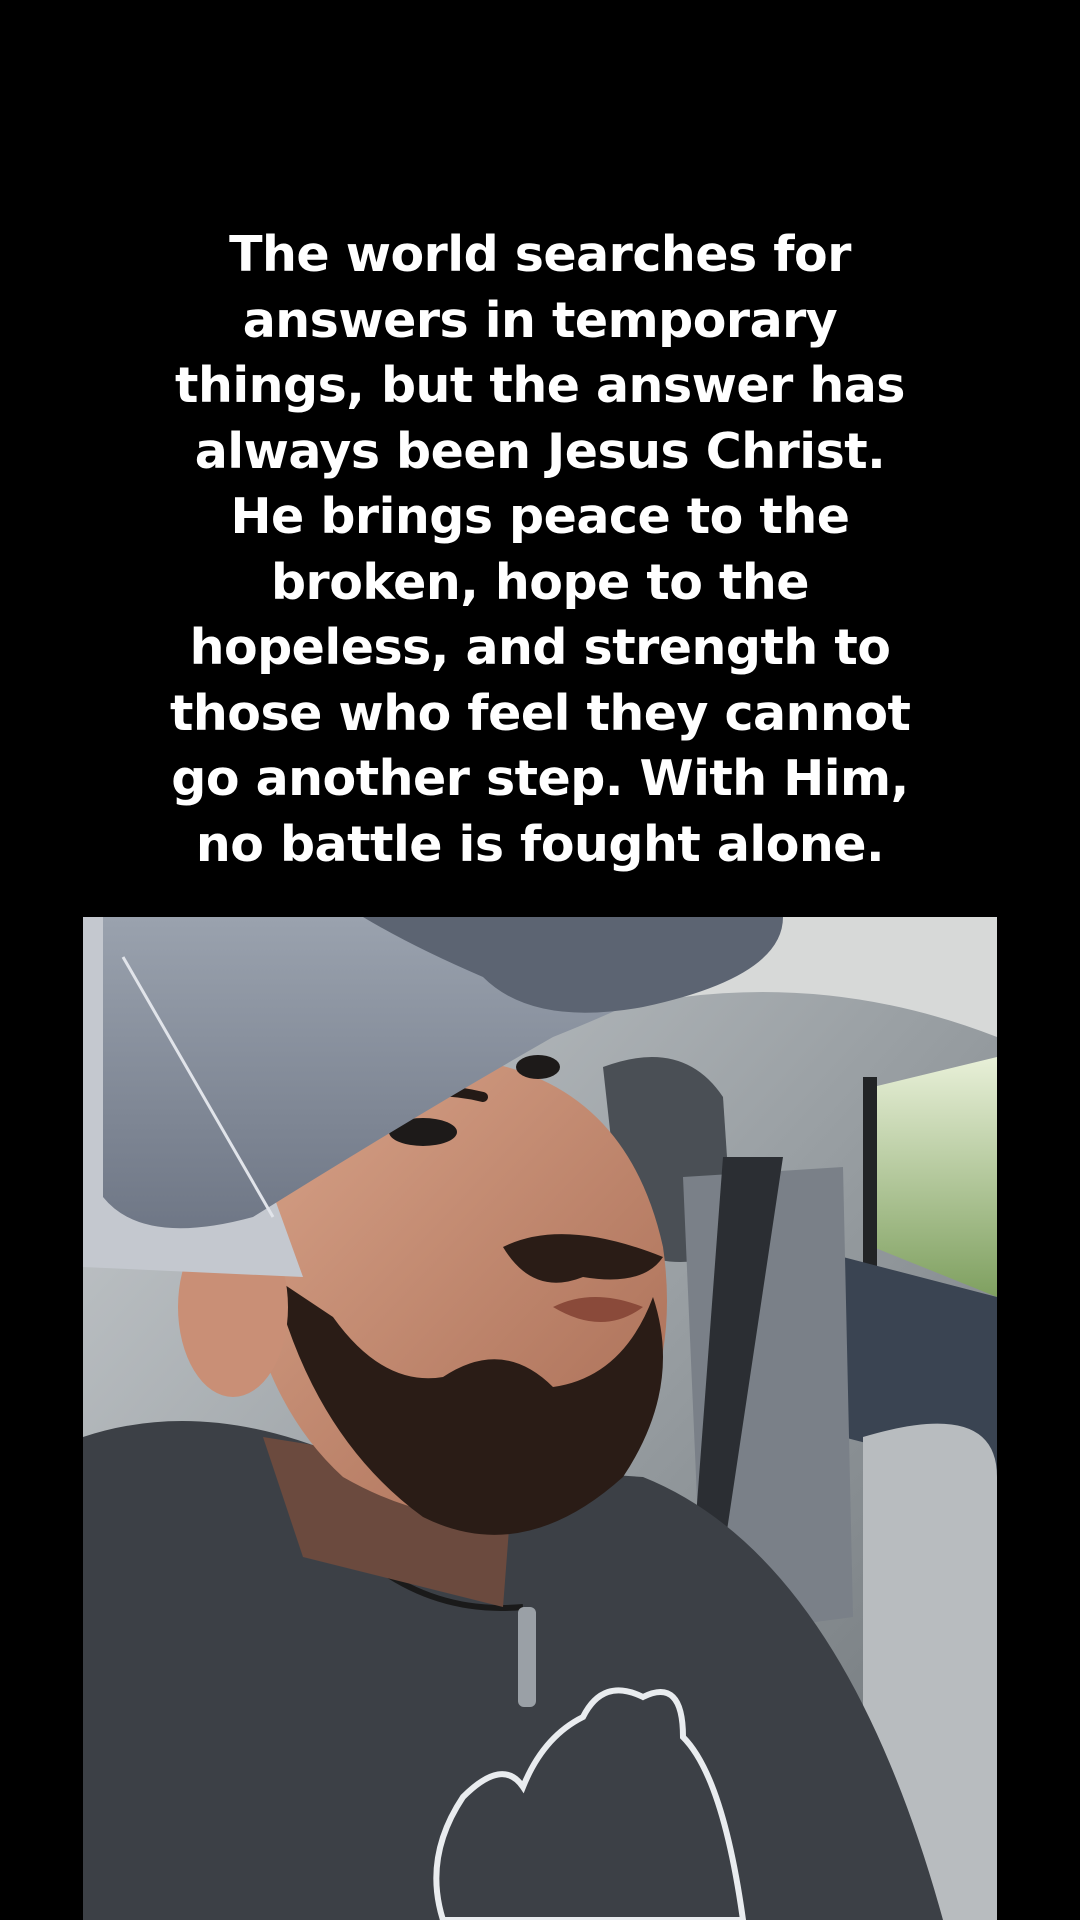  I want to click on caption-line: broken, hope to the, so click(540, 582).